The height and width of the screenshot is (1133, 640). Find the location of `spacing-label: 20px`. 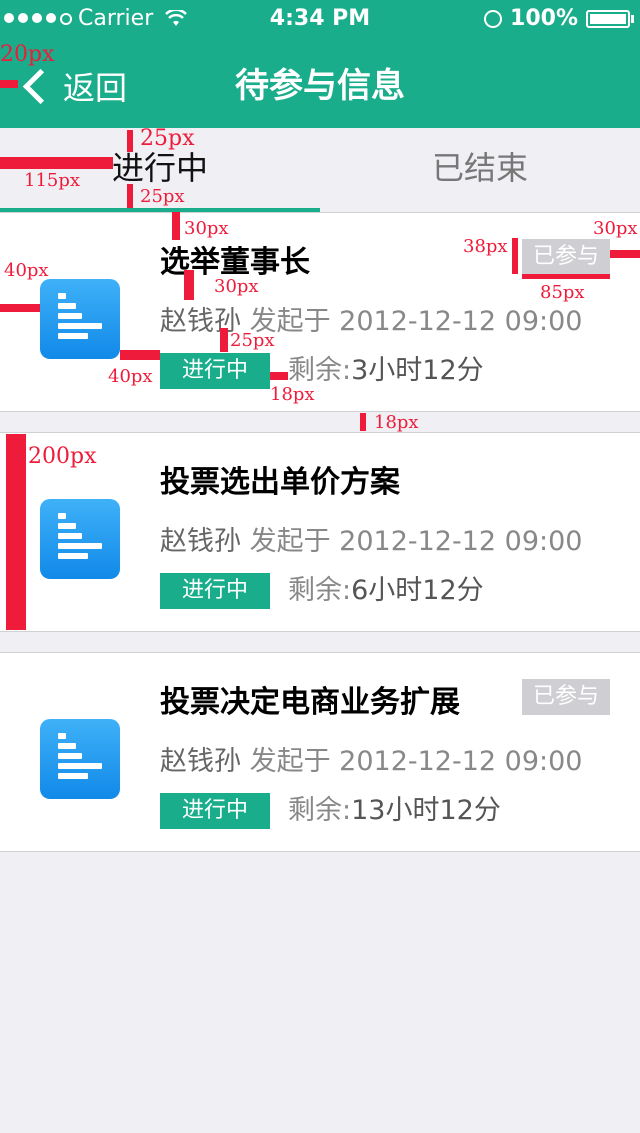

spacing-label: 20px is located at coordinates (27, 54).